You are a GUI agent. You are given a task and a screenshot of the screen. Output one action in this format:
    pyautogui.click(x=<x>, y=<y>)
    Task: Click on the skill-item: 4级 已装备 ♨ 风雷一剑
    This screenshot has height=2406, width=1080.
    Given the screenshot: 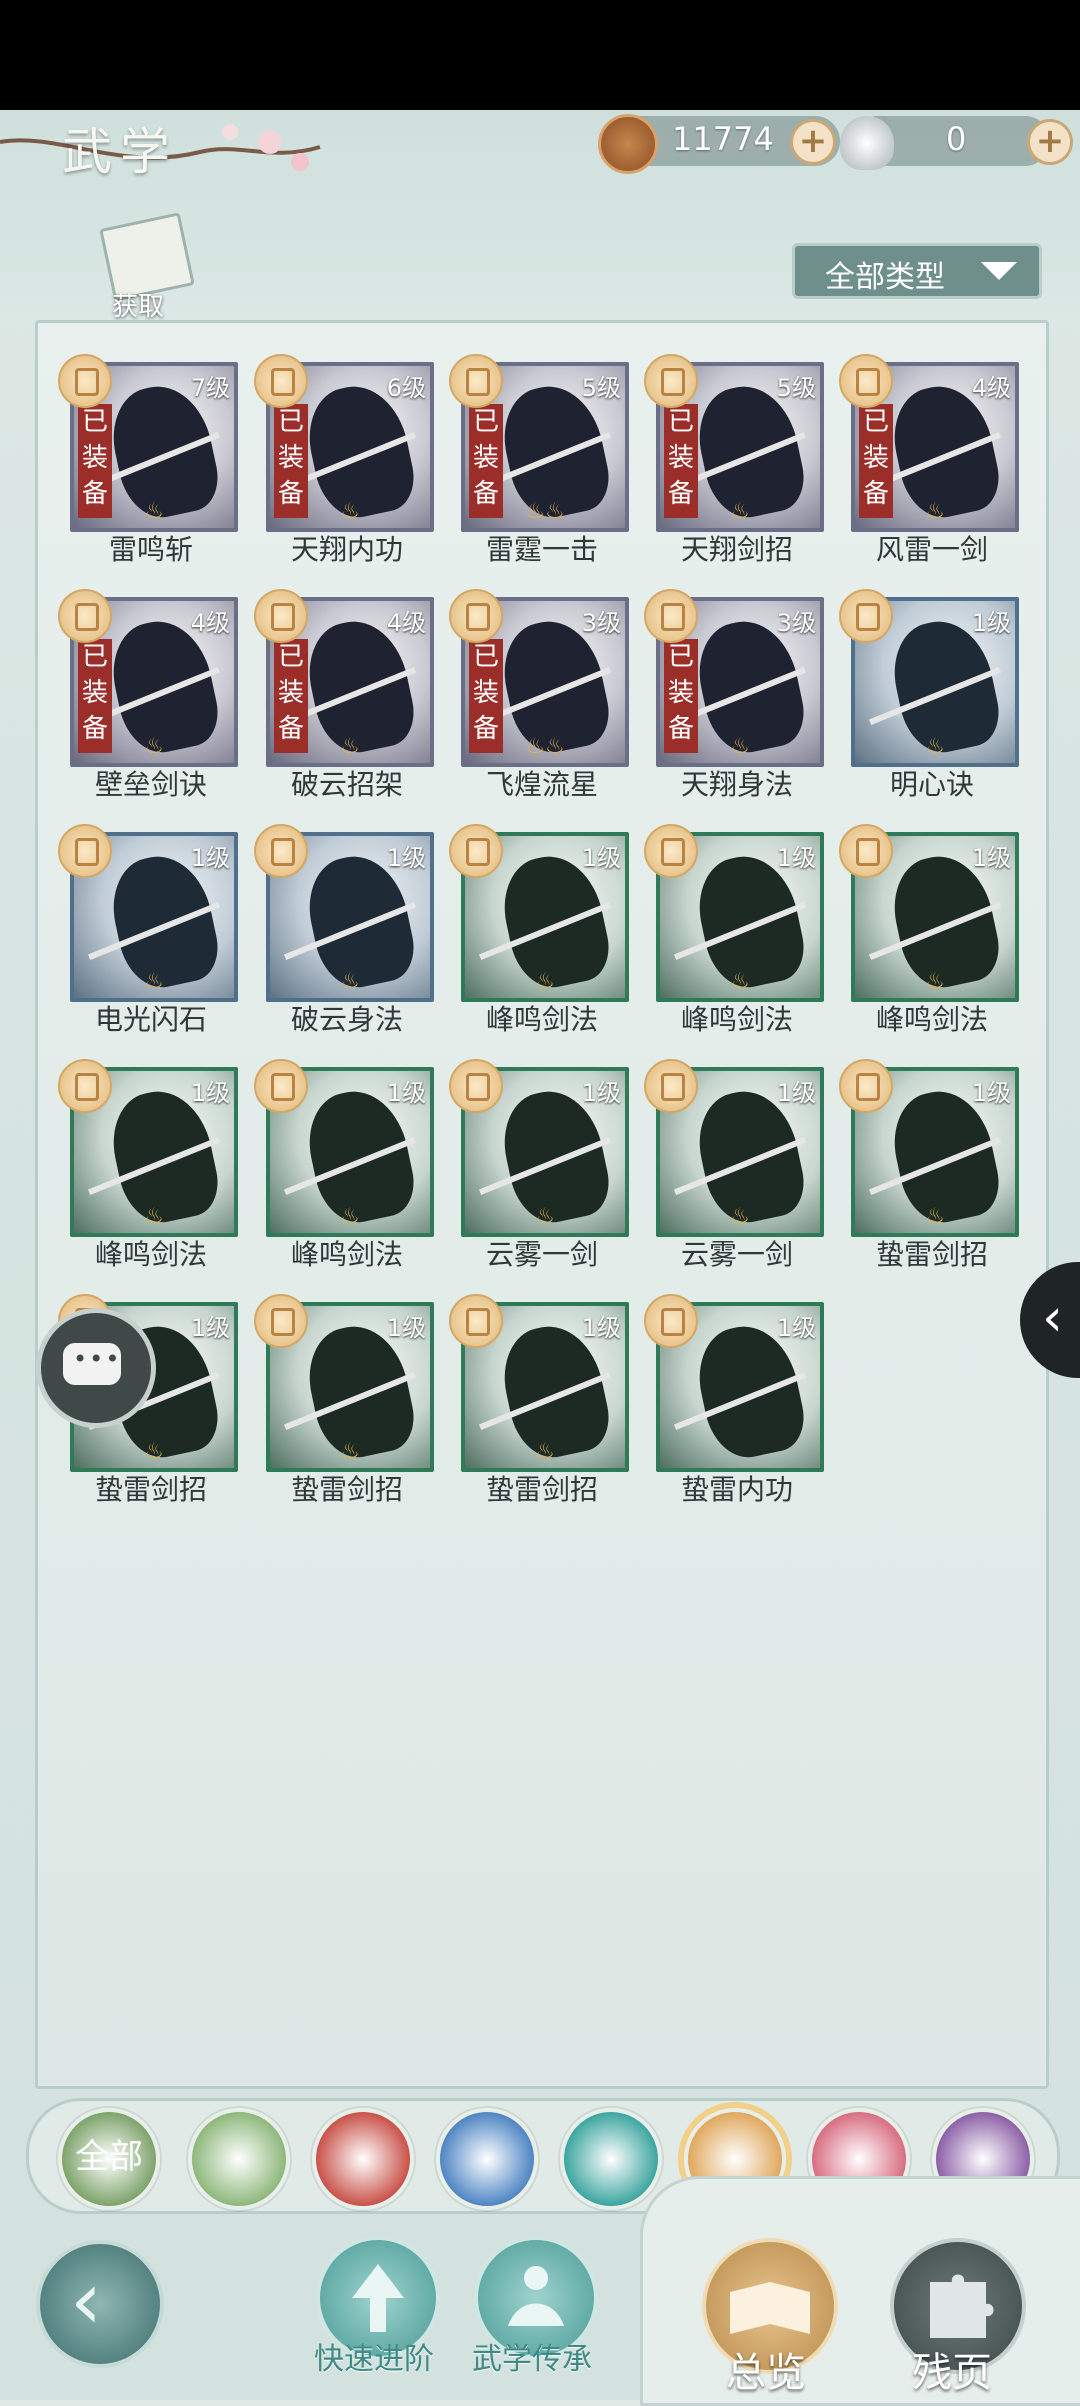 What is the action you would take?
    pyautogui.click(x=929, y=473)
    